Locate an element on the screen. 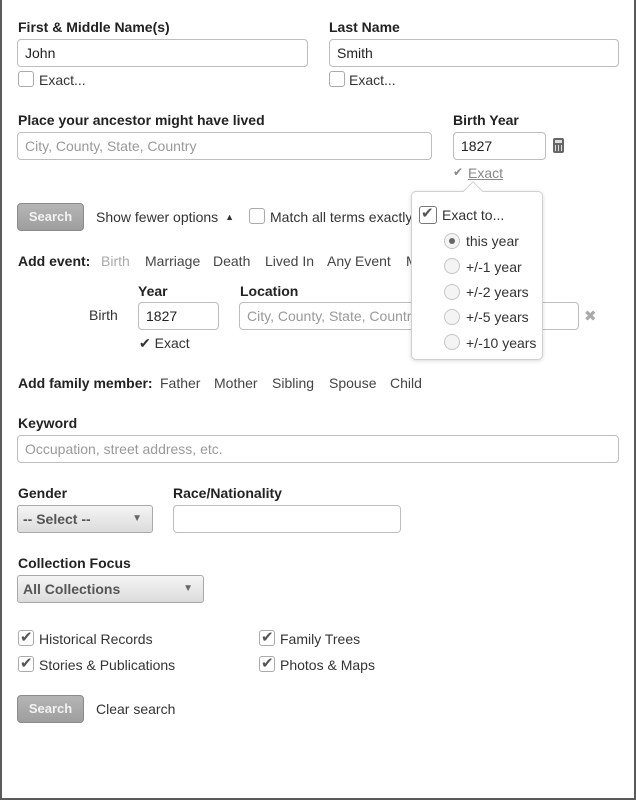 Image resolution: width=636 pixels, height=800 pixels. event-year-input: 1827 is located at coordinates (178, 316).